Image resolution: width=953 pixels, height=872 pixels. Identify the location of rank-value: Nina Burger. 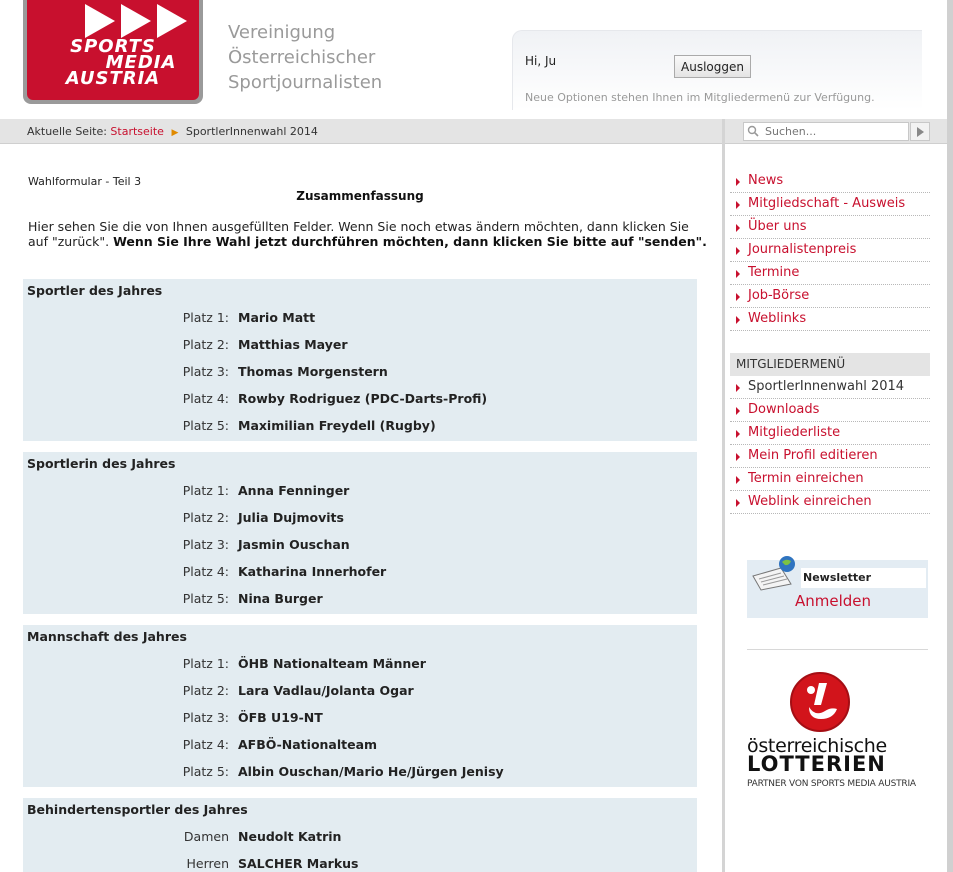
(280, 598).